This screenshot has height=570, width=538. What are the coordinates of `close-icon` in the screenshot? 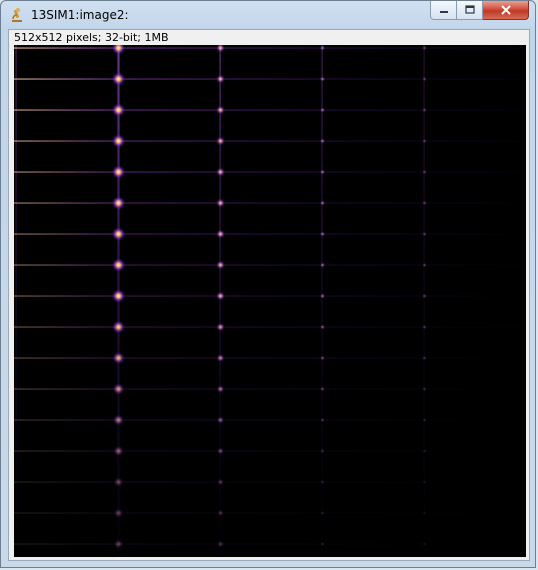 It's located at (505, 10).